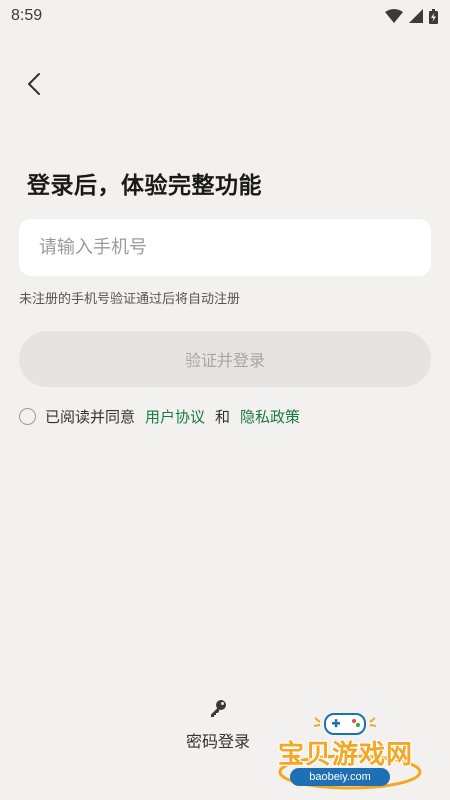 Image resolution: width=450 pixels, height=800 pixels. Describe the element at coordinates (346, 755) in the screenshot. I see `watermark-brand: 宝贝游戏网` at that location.